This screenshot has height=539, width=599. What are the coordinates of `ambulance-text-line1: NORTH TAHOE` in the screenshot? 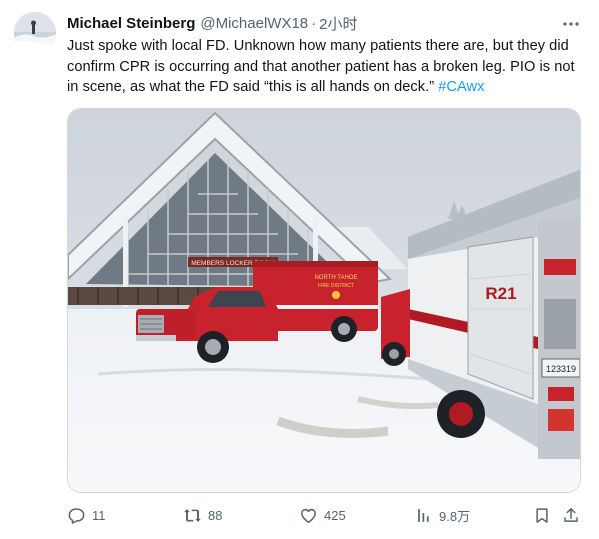 It's located at (335, 278).